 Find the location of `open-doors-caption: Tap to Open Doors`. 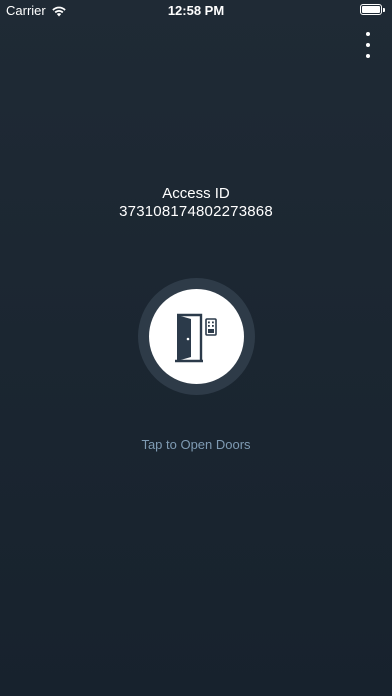

open-doors-caption: Tap to Open Doors is located at coordinates (196, 444).